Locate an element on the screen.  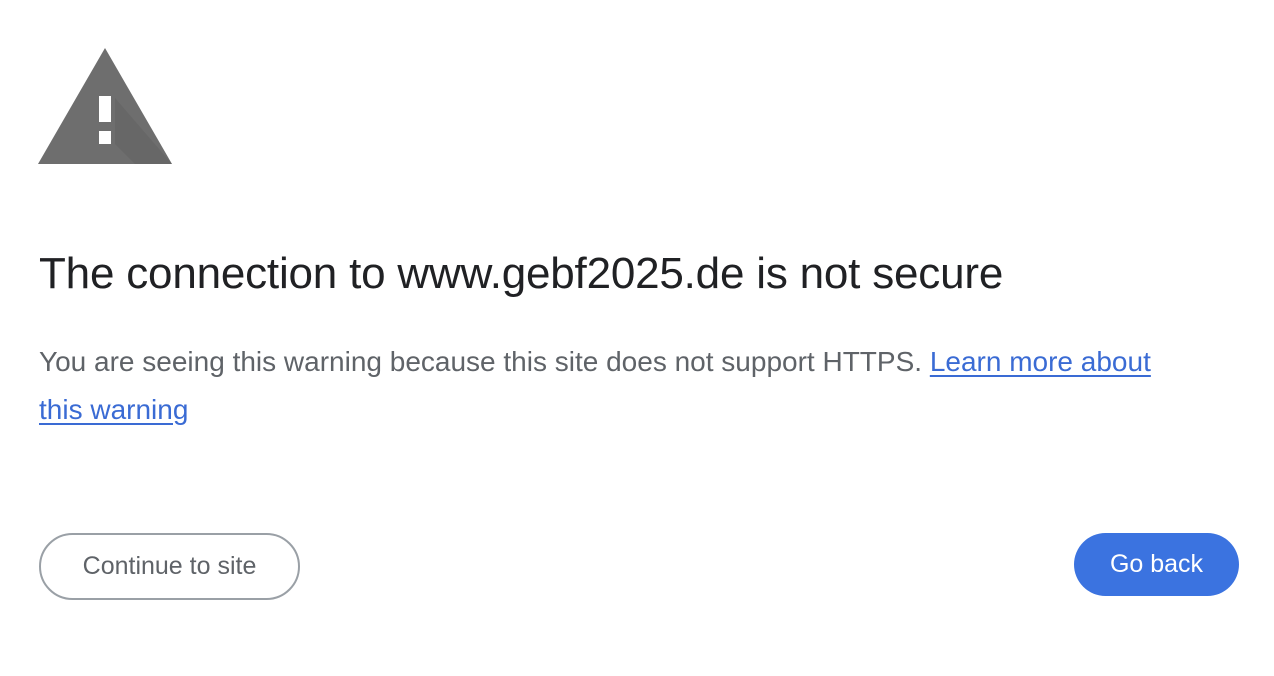
warning-triangle-icon is located at coordinates (105, 106).